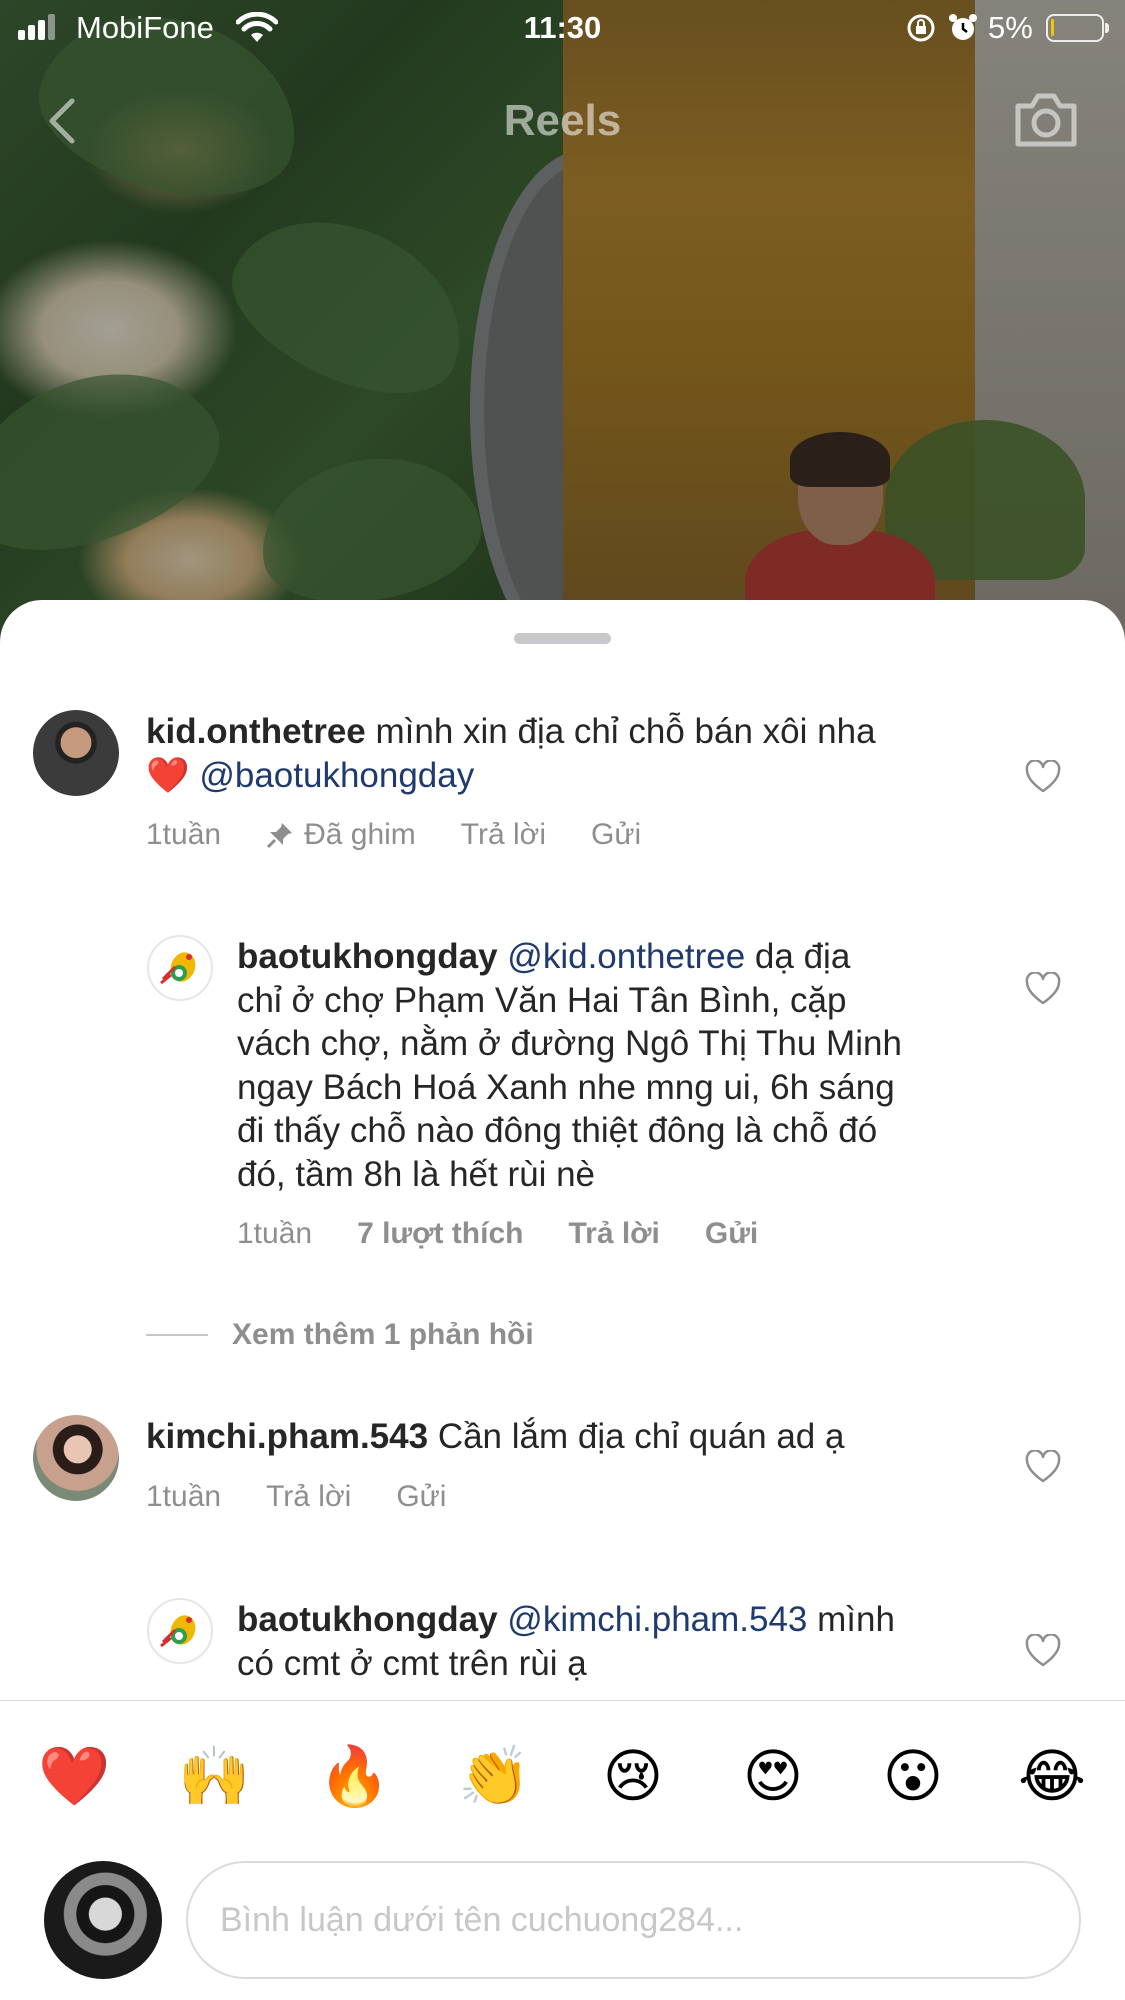 The width and height of the screenshot is (1125, 2000). What do you see at coordinates (963, 27) in the screenshot?
I see `alarm-icon` at bounding box center [963, 27].